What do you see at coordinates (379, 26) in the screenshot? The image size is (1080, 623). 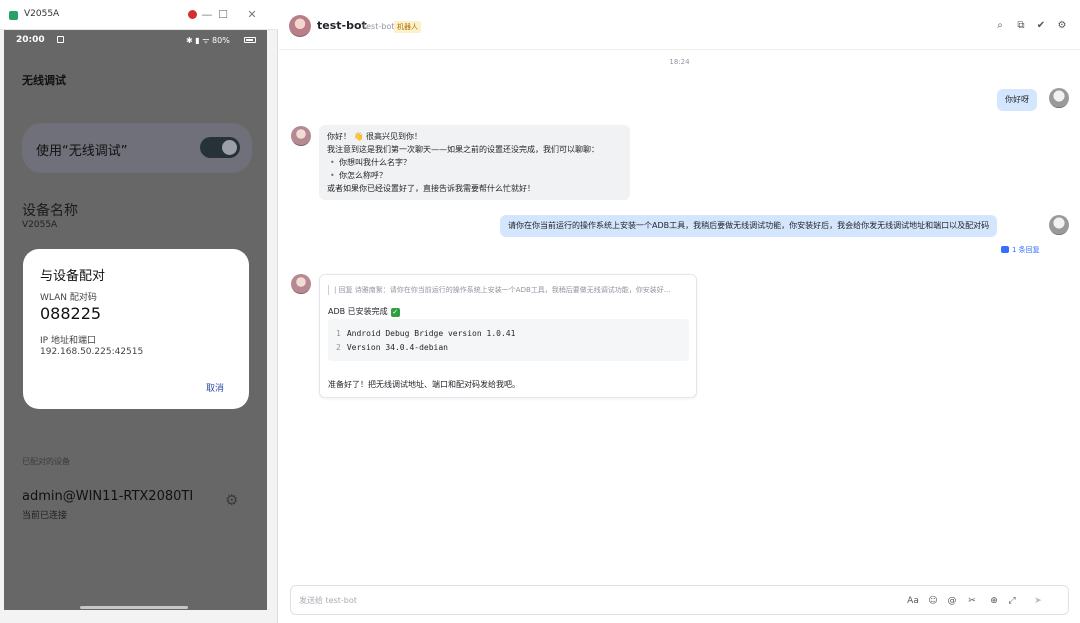 I see `chat-handle: test-bot` at bounding box center [379, 26].